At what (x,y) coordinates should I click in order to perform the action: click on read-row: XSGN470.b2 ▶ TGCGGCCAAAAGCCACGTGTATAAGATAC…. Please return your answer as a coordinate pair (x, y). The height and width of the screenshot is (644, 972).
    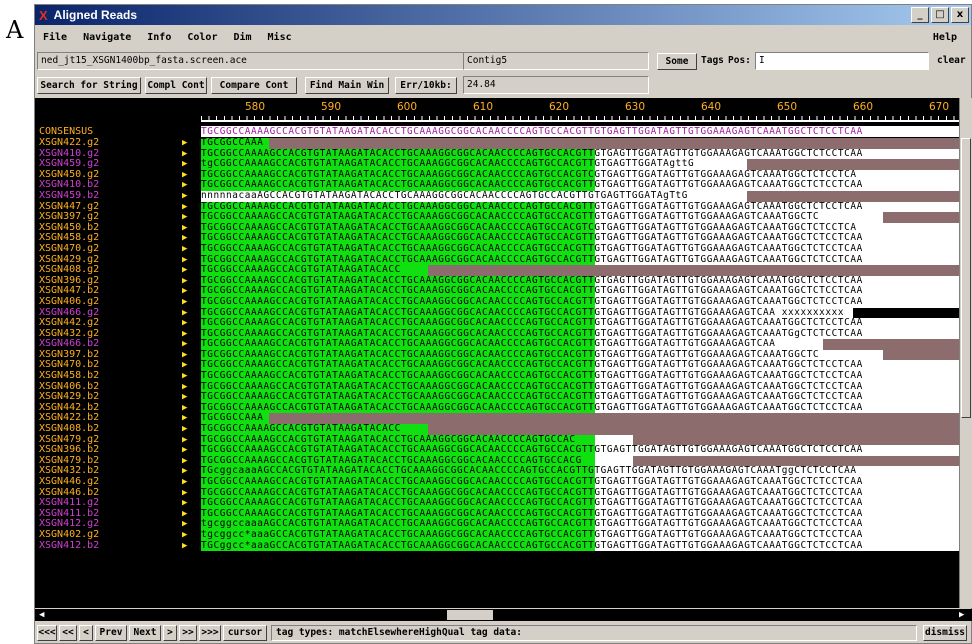
    Looking at the image, I should click on (497, 366).